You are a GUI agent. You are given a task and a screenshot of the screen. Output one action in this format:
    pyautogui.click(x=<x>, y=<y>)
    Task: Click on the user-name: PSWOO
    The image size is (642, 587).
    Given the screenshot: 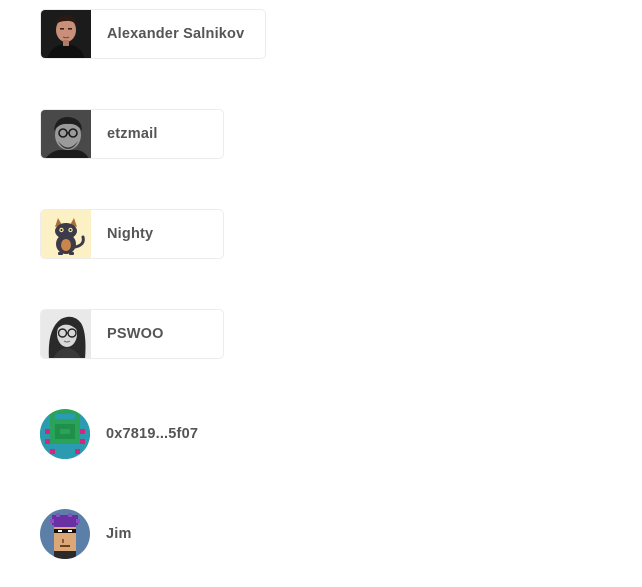 What is the action you would take?
    pyautogui.click(x=135, y=334)
    